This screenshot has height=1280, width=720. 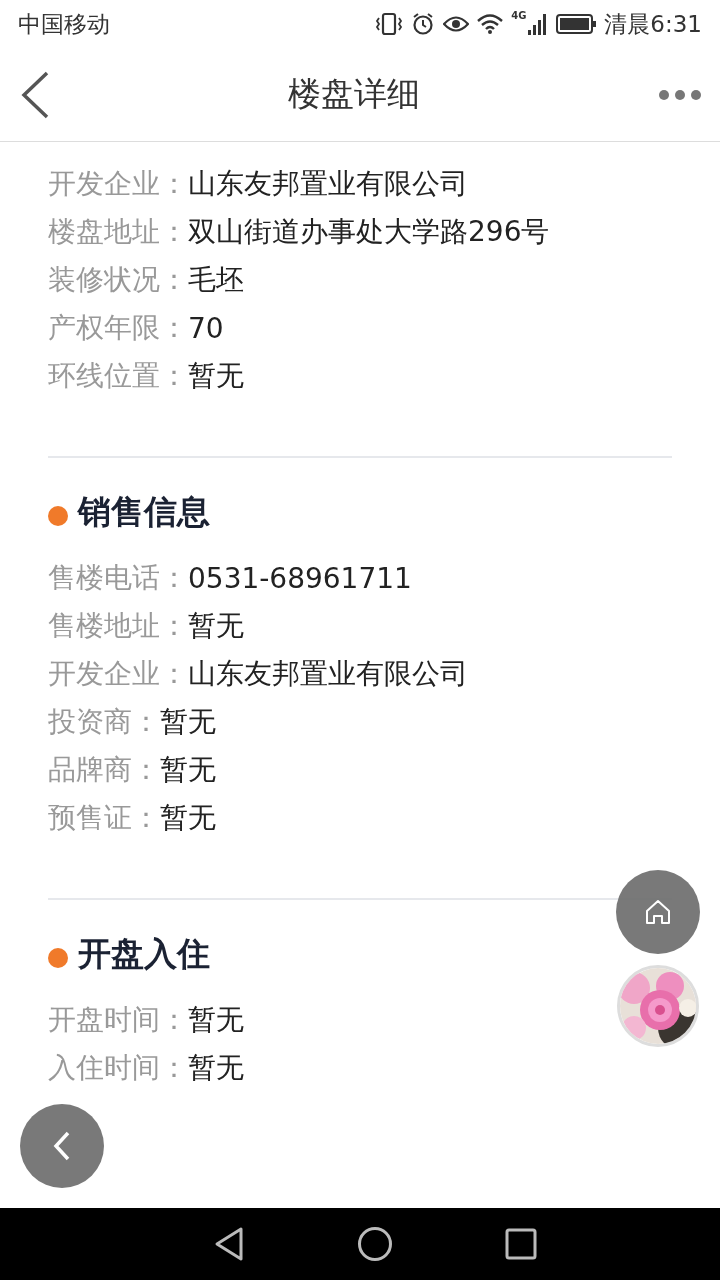 What do you see at coordinates (521, 1244) in the screenshot?
I see `recent-apps-icon` at bounding box center [521, 1244].